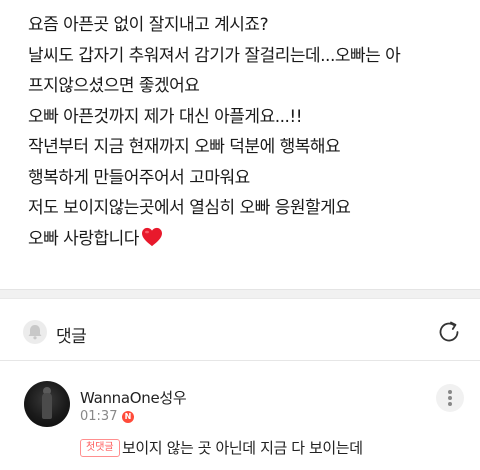 This screenshot has width=480, height=470. Describe the element at coordinates (184, 147) in the screenshot. I see `post-line-5: 작년부터 지금 현재까지 오빠 덕분에 행복해요` at that location.